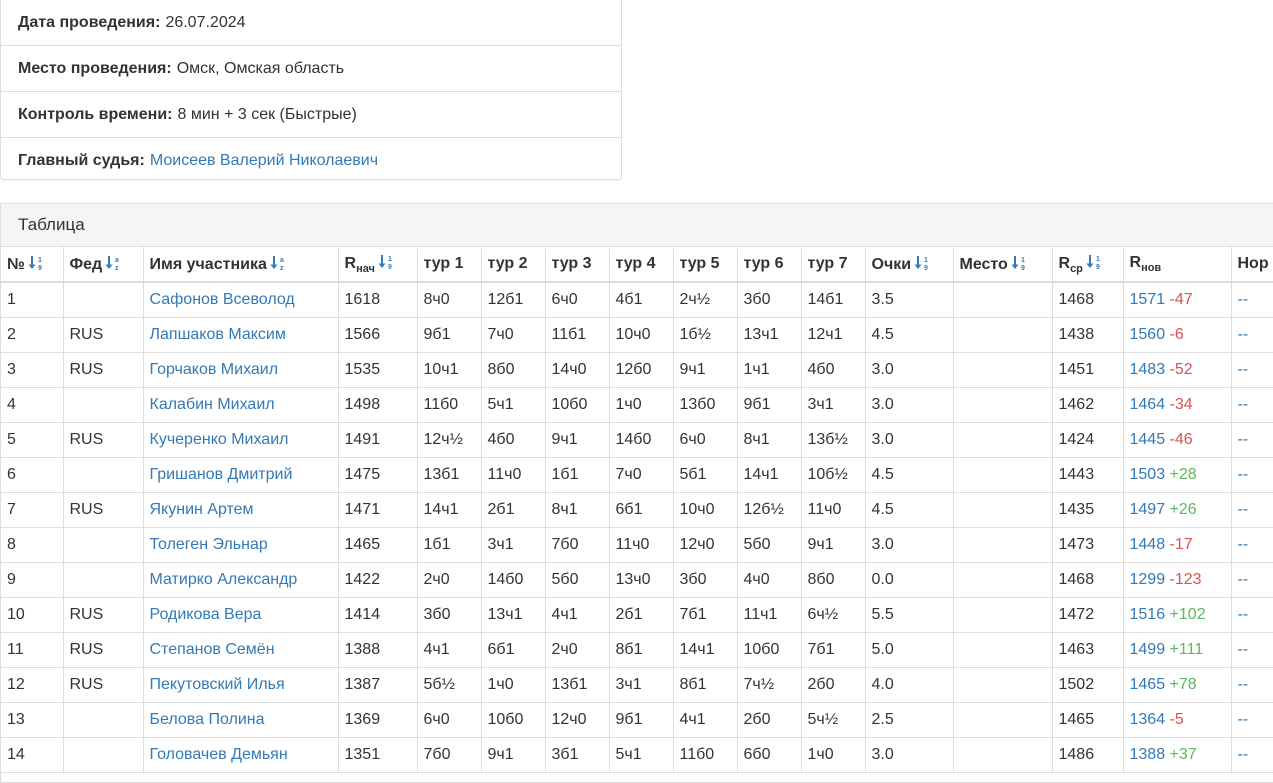 The width and height of the screenshot is (1273, 783). Describe the element at coordinates (641, 580) in the screenshot. I see `cell-round-4: 13ч0` at that location.